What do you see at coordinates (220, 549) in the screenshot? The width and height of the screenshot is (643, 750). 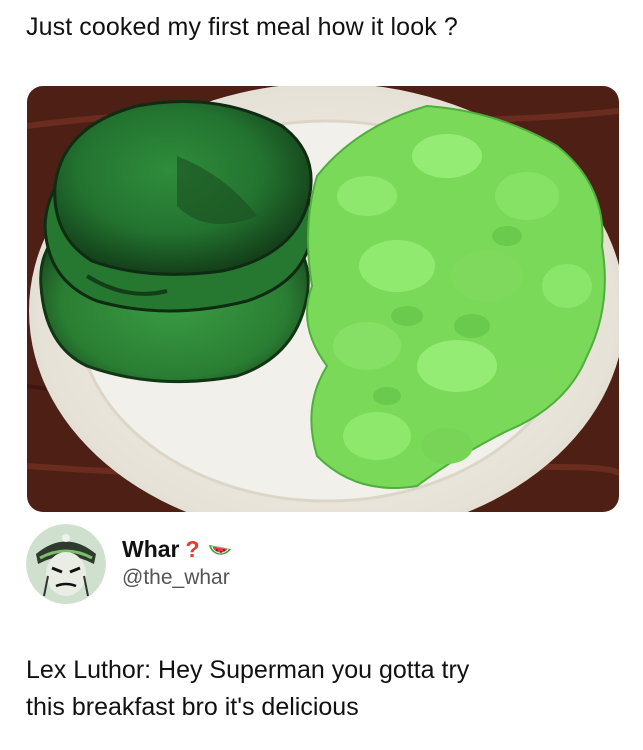 I see `watermelon-icon` at bounding box center [220, 549].